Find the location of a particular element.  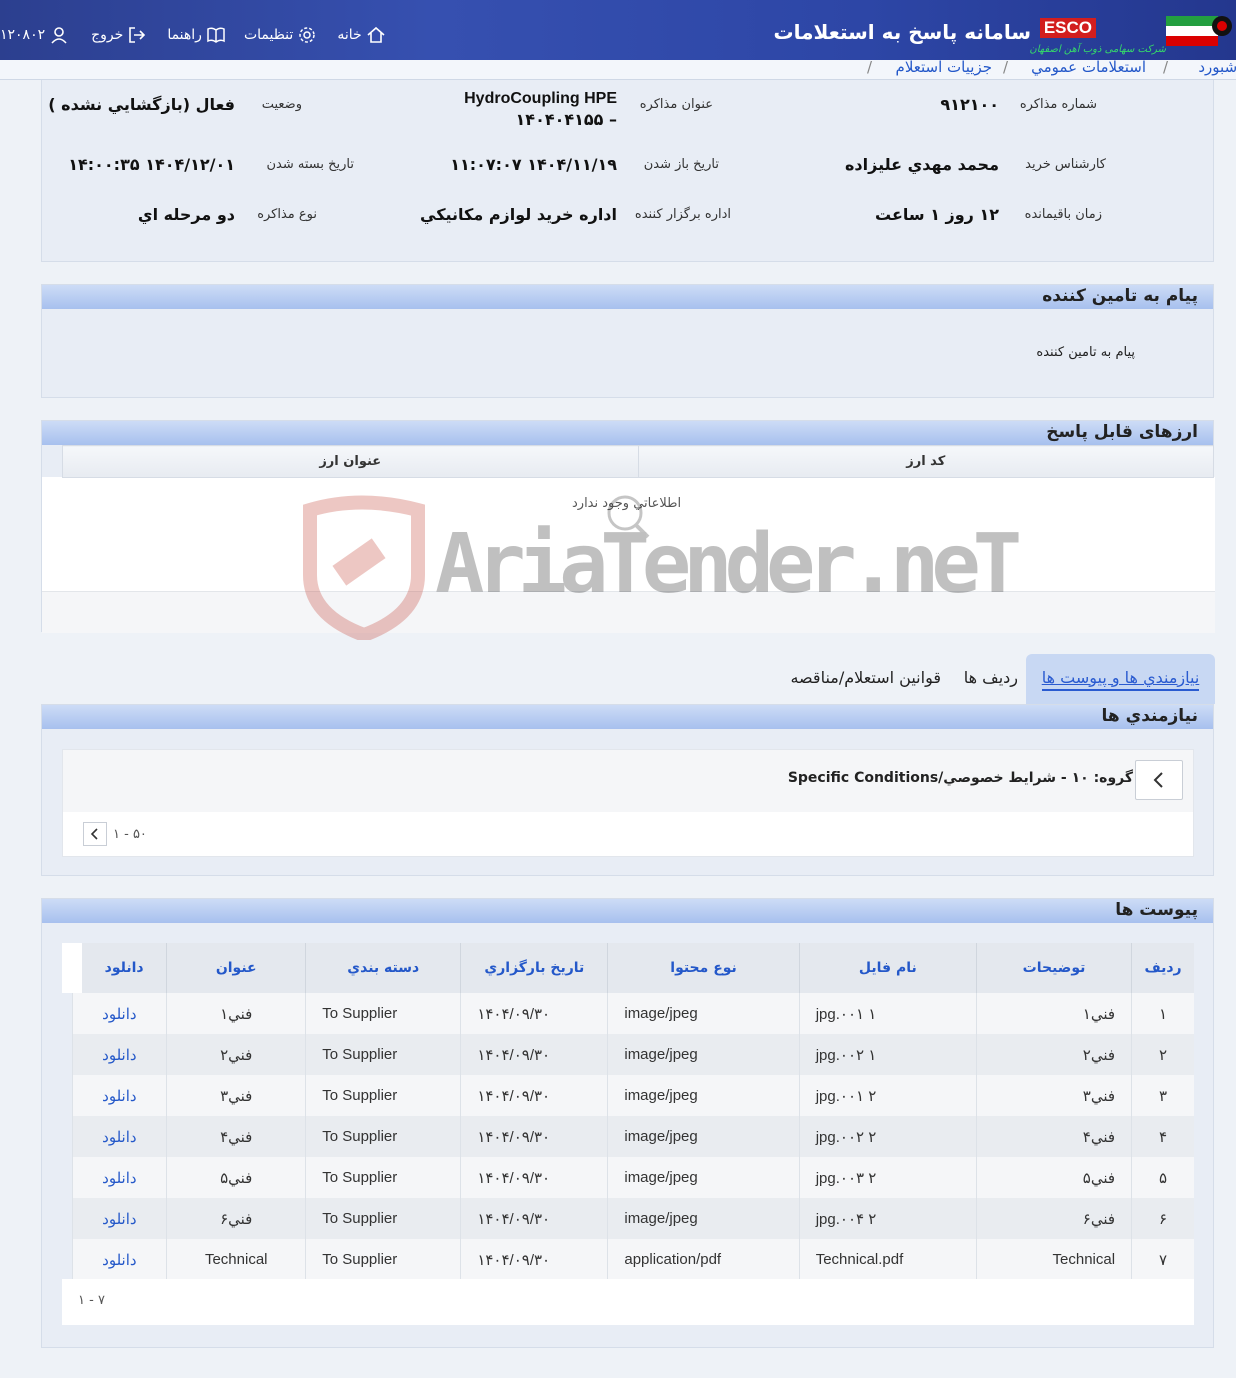

cell-description: فني۳ is located at coordinates (1053, 1095).